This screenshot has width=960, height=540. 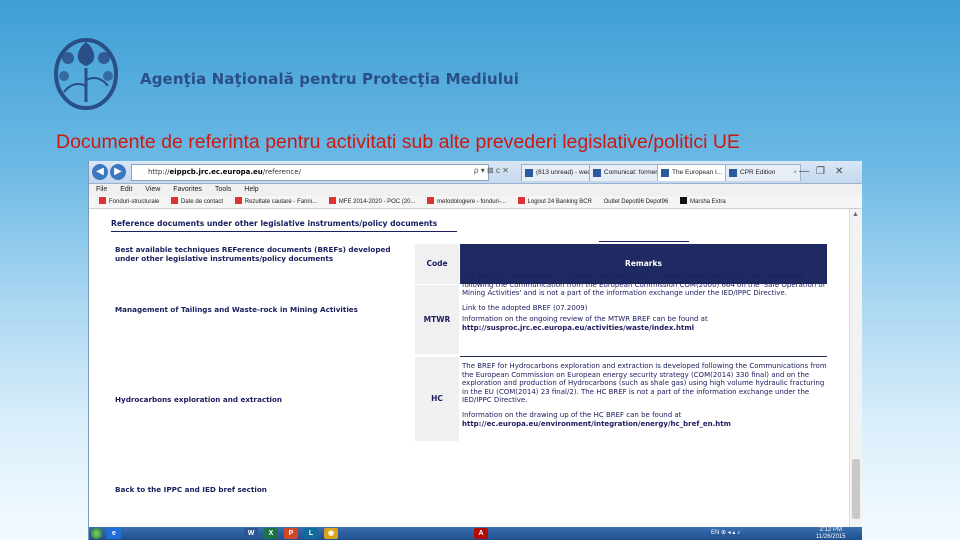 I want to click on minimize-icon: —, so click(x=804, y=171).